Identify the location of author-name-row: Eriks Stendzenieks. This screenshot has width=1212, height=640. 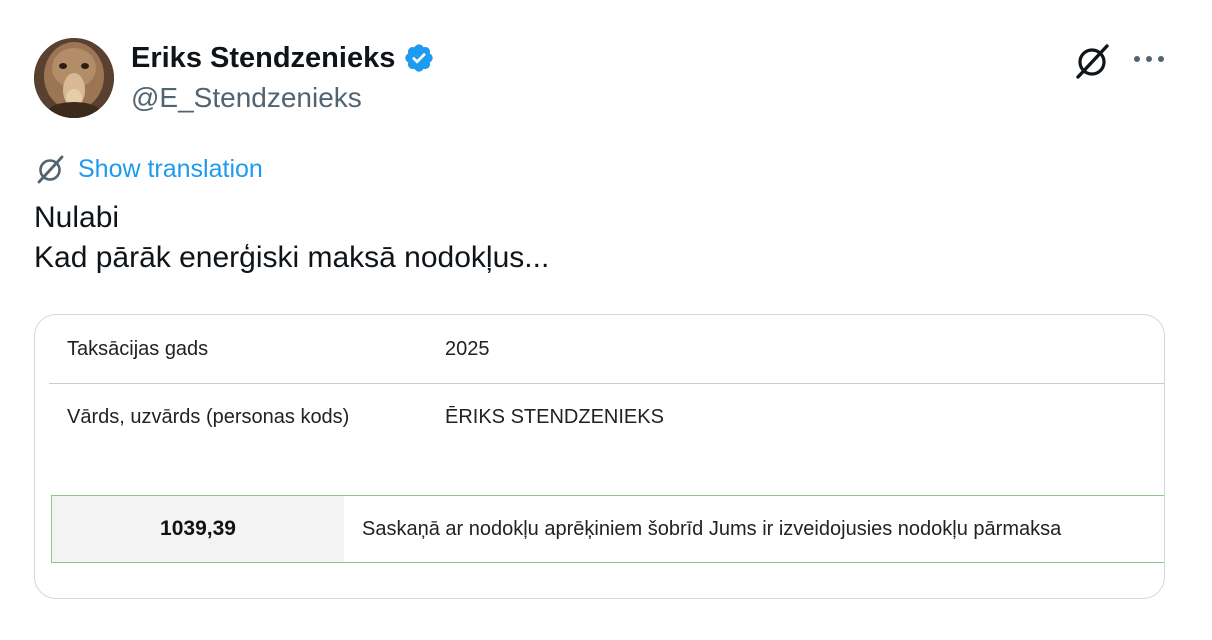
(283, 58).